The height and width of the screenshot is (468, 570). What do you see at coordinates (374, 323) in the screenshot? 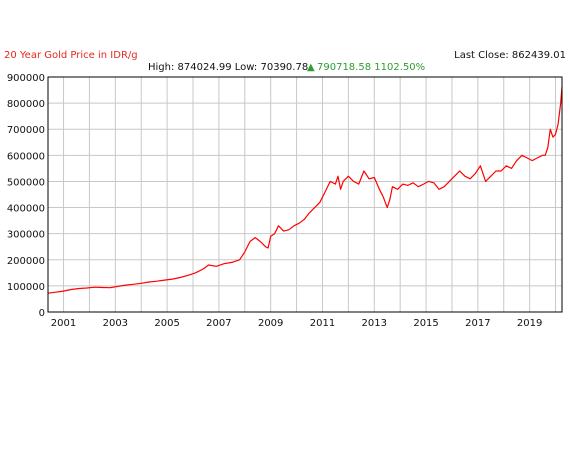
I see `x-tick-label: 2013` at bounding box center [374, 323].